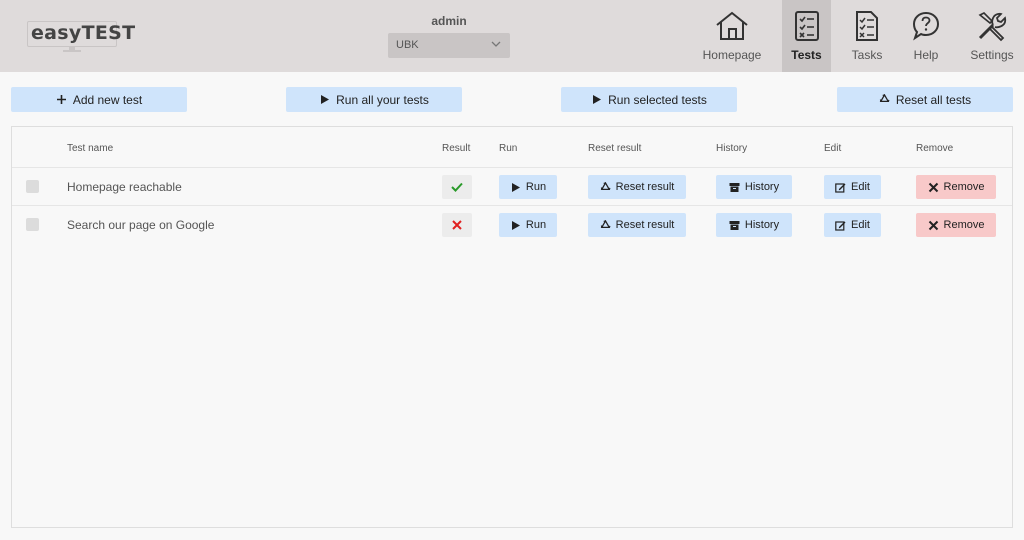 This screenshot has width=1024, height=540. What do you see at coordinates (407, 45) in the screenshot?
I see `organization-select-value: UBK` at bounding box center [407, 45].